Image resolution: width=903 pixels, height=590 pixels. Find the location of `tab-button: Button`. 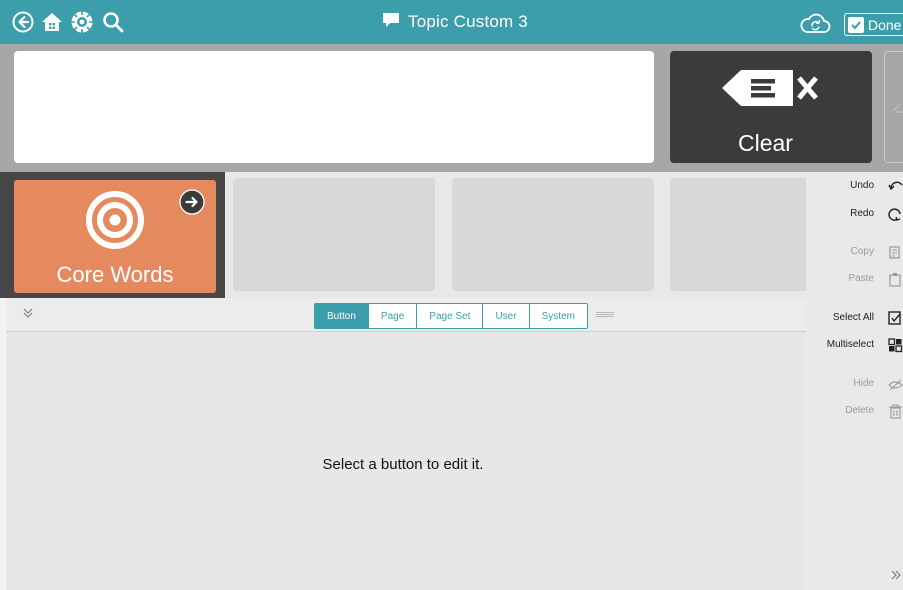

tab-button: Button is located at coordinates (342, 316).